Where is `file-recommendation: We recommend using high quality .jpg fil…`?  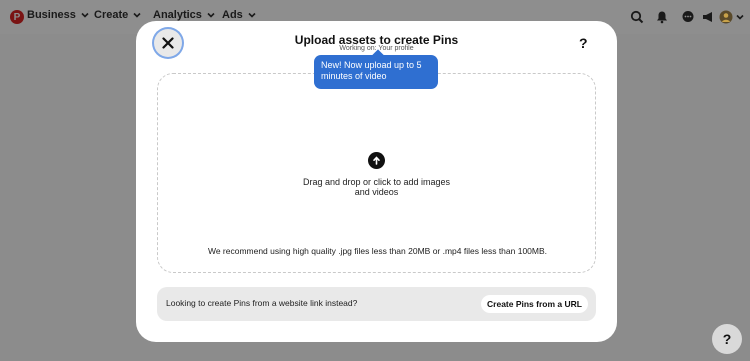 file-recommendation: We recommend using high quality .jpg fil… is located at coordinates (377, 251).